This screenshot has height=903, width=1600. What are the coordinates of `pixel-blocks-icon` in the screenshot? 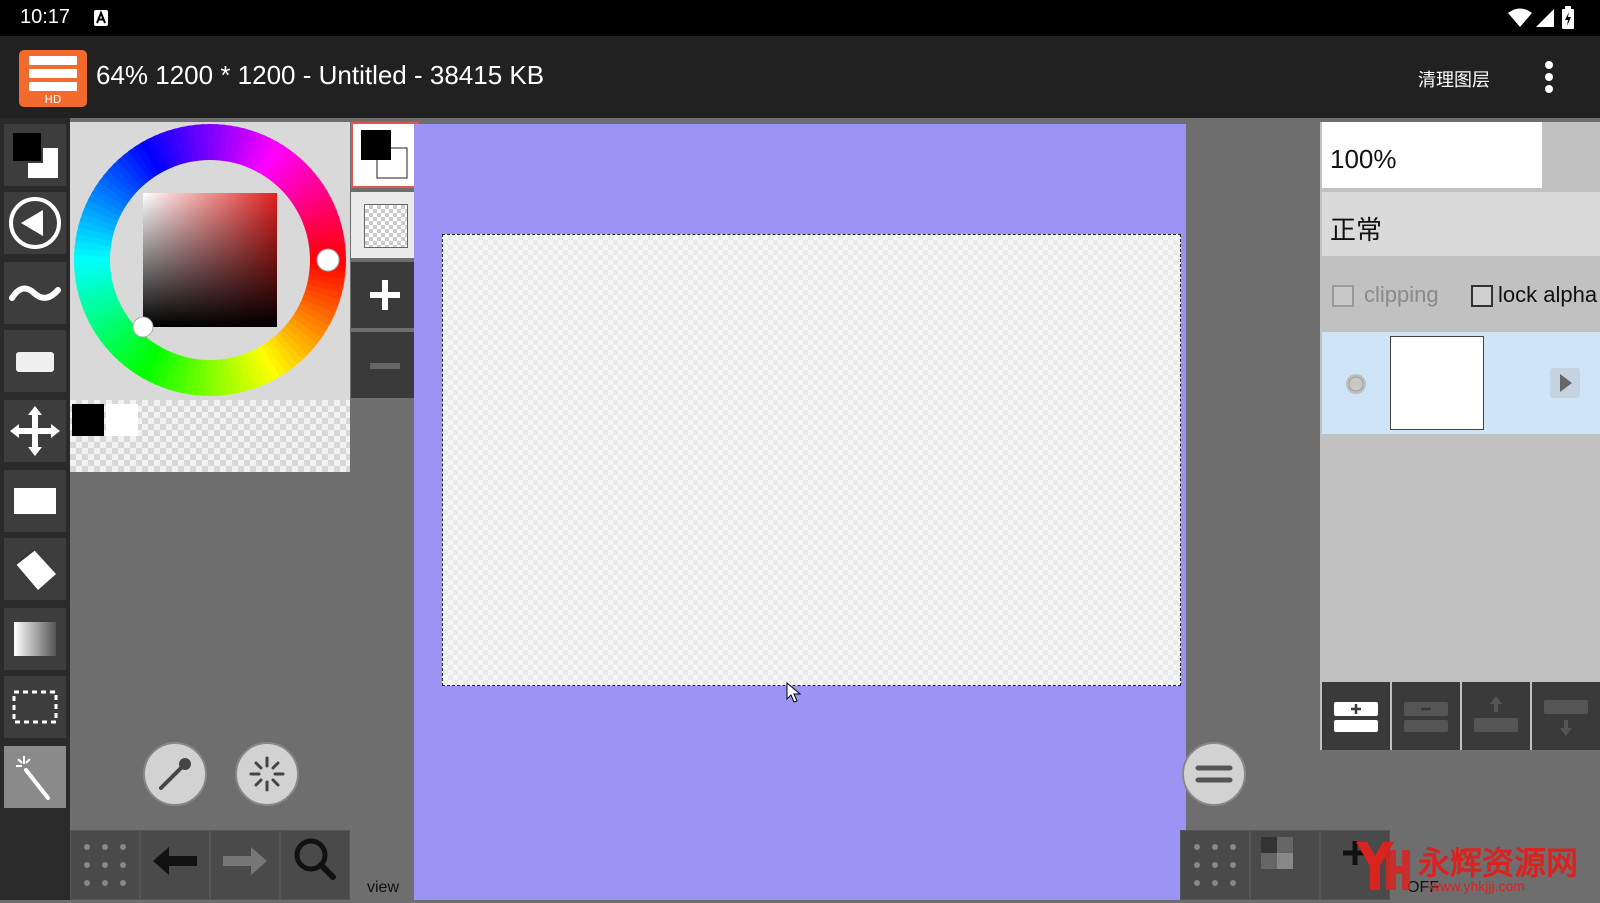 It's located at (1277, 853).